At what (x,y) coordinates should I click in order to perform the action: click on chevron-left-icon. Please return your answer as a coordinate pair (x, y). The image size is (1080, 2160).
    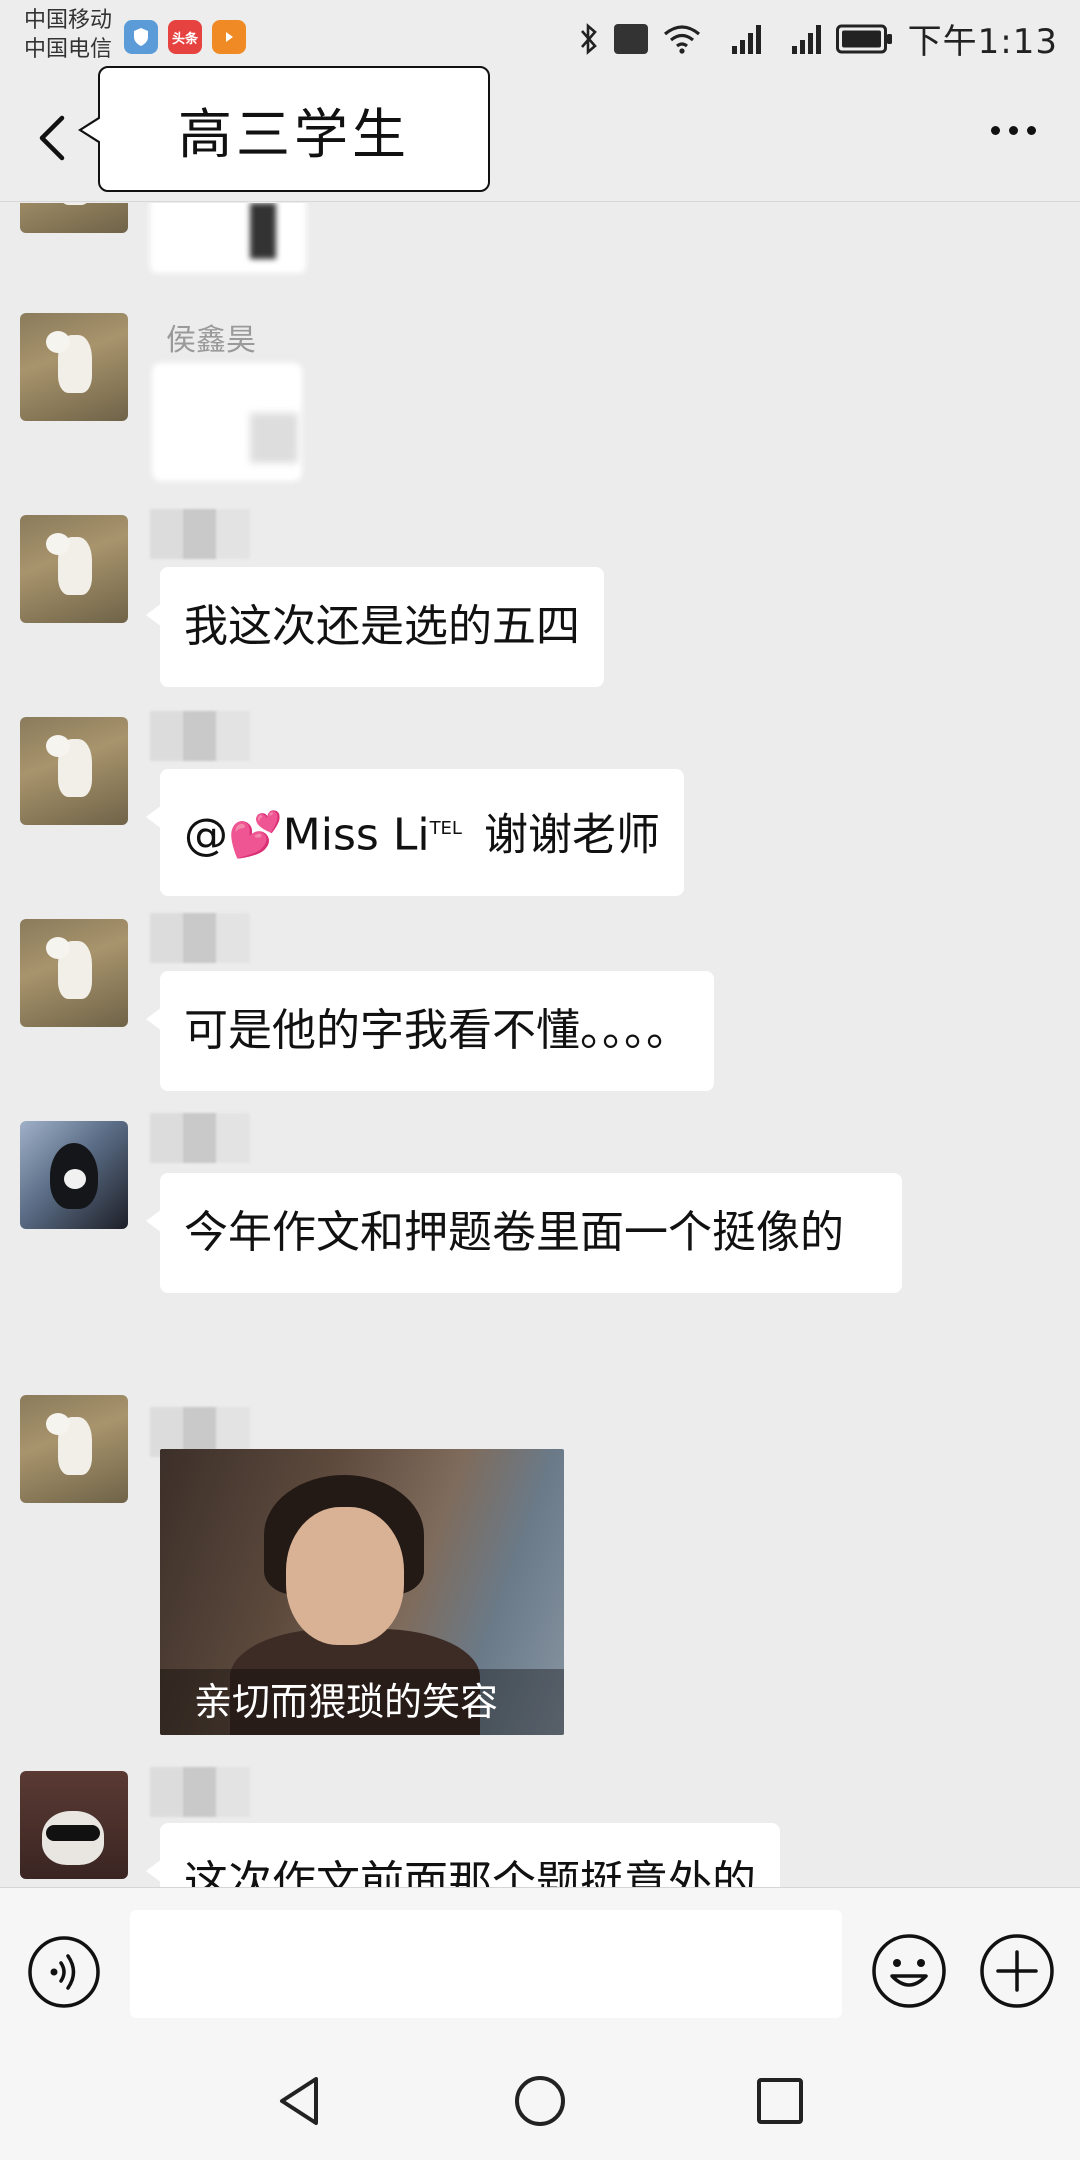
    Looking at the image, I should click on (52, 138).